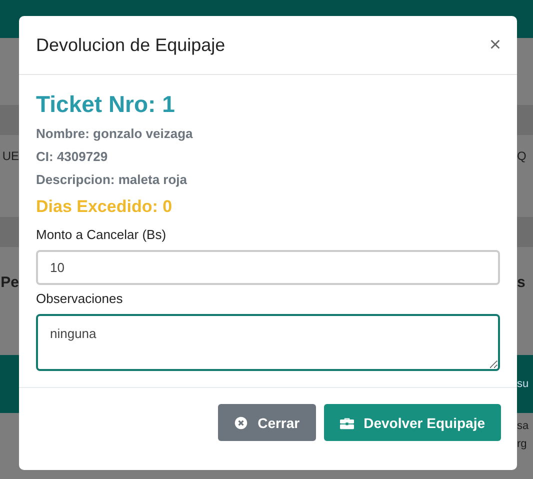  I want to click on modal-title: Devolucion de Equipaje, so click(131, 45).